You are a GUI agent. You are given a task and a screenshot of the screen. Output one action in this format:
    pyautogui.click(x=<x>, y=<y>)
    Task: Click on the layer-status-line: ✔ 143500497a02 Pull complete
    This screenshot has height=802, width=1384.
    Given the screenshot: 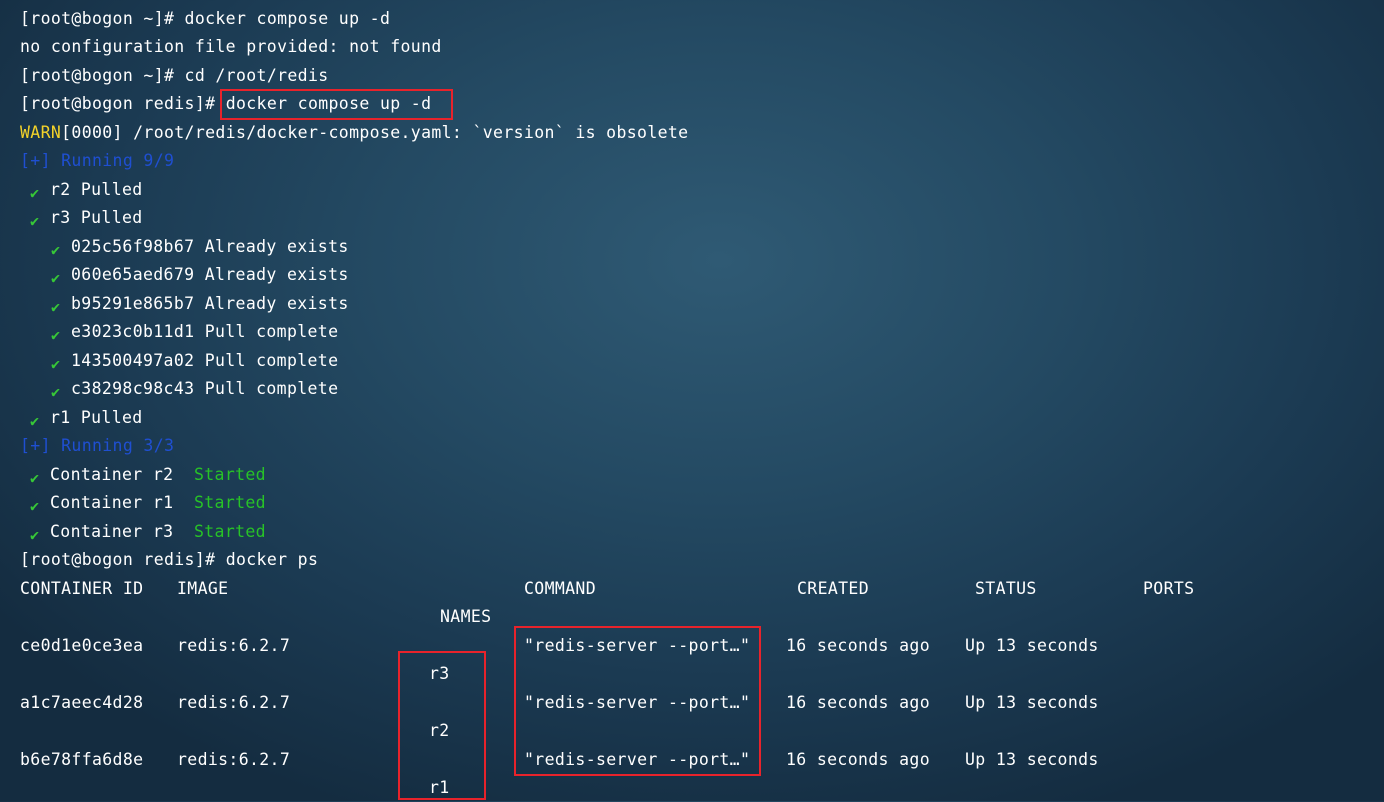 What is the action you would take?
    pyautogui.click(x=194, y=361)
    